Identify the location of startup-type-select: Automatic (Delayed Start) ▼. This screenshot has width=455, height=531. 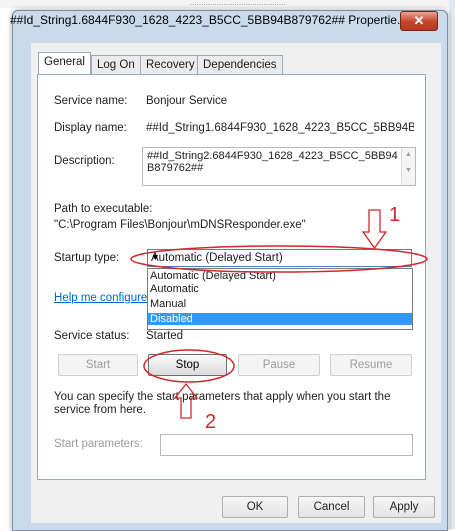
(279, 258).